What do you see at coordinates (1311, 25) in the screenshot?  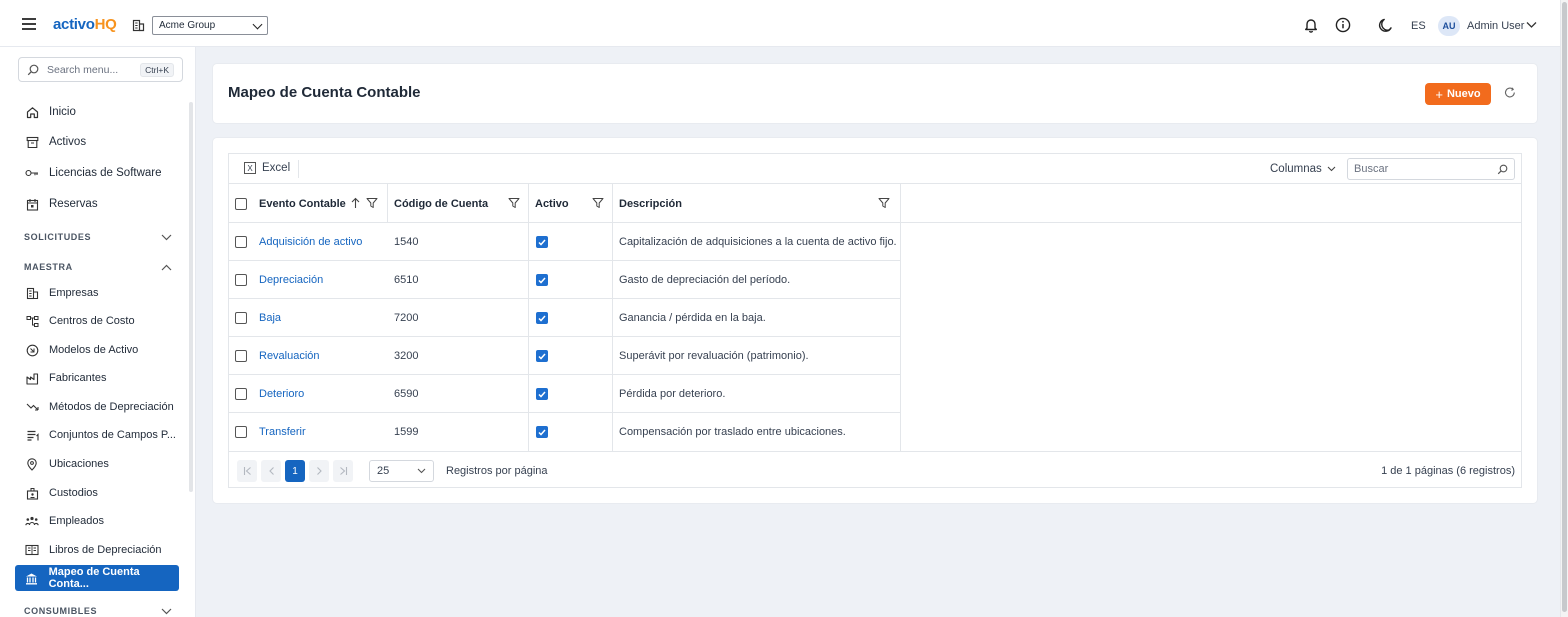 I see `bell-icon` at bounding box center [1311, 25].